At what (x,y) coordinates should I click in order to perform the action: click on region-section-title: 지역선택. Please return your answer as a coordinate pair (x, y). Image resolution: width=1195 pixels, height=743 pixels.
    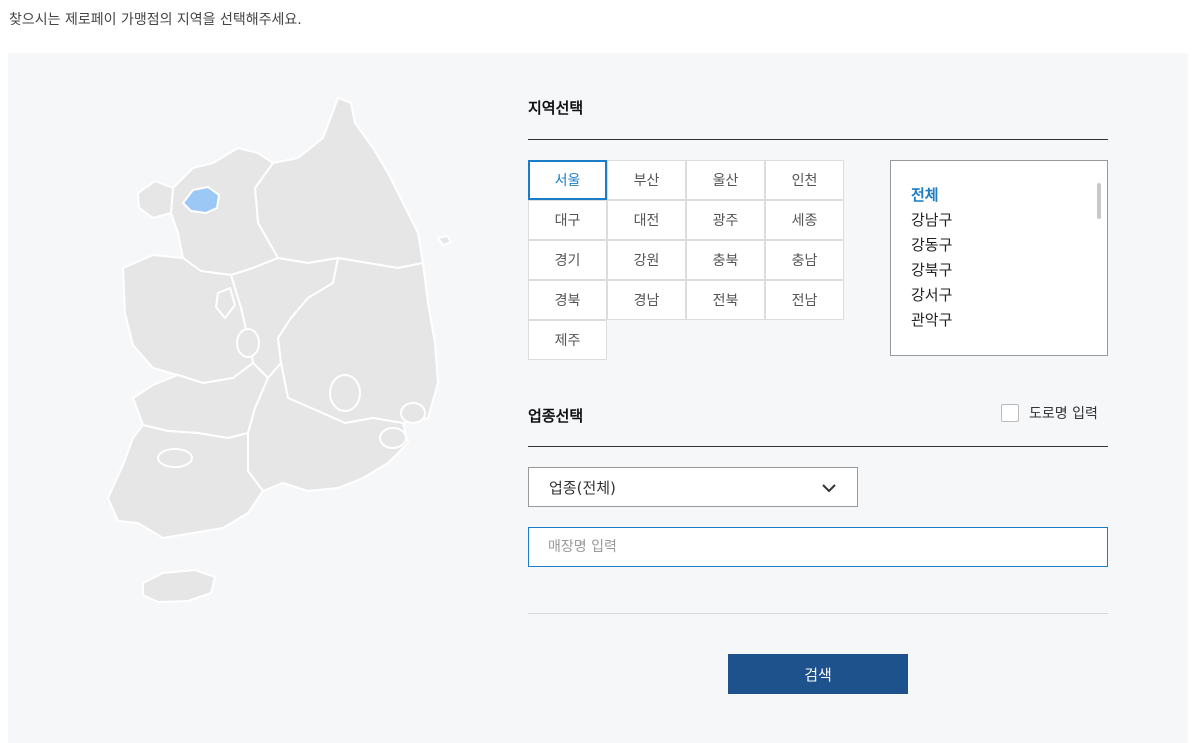
    Looking at the image, I should click on (556, 108).